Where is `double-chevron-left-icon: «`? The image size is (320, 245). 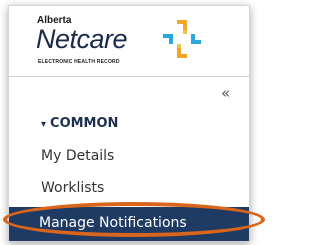 double-chevron-left-icon: « is located at coordinates (226, 93).